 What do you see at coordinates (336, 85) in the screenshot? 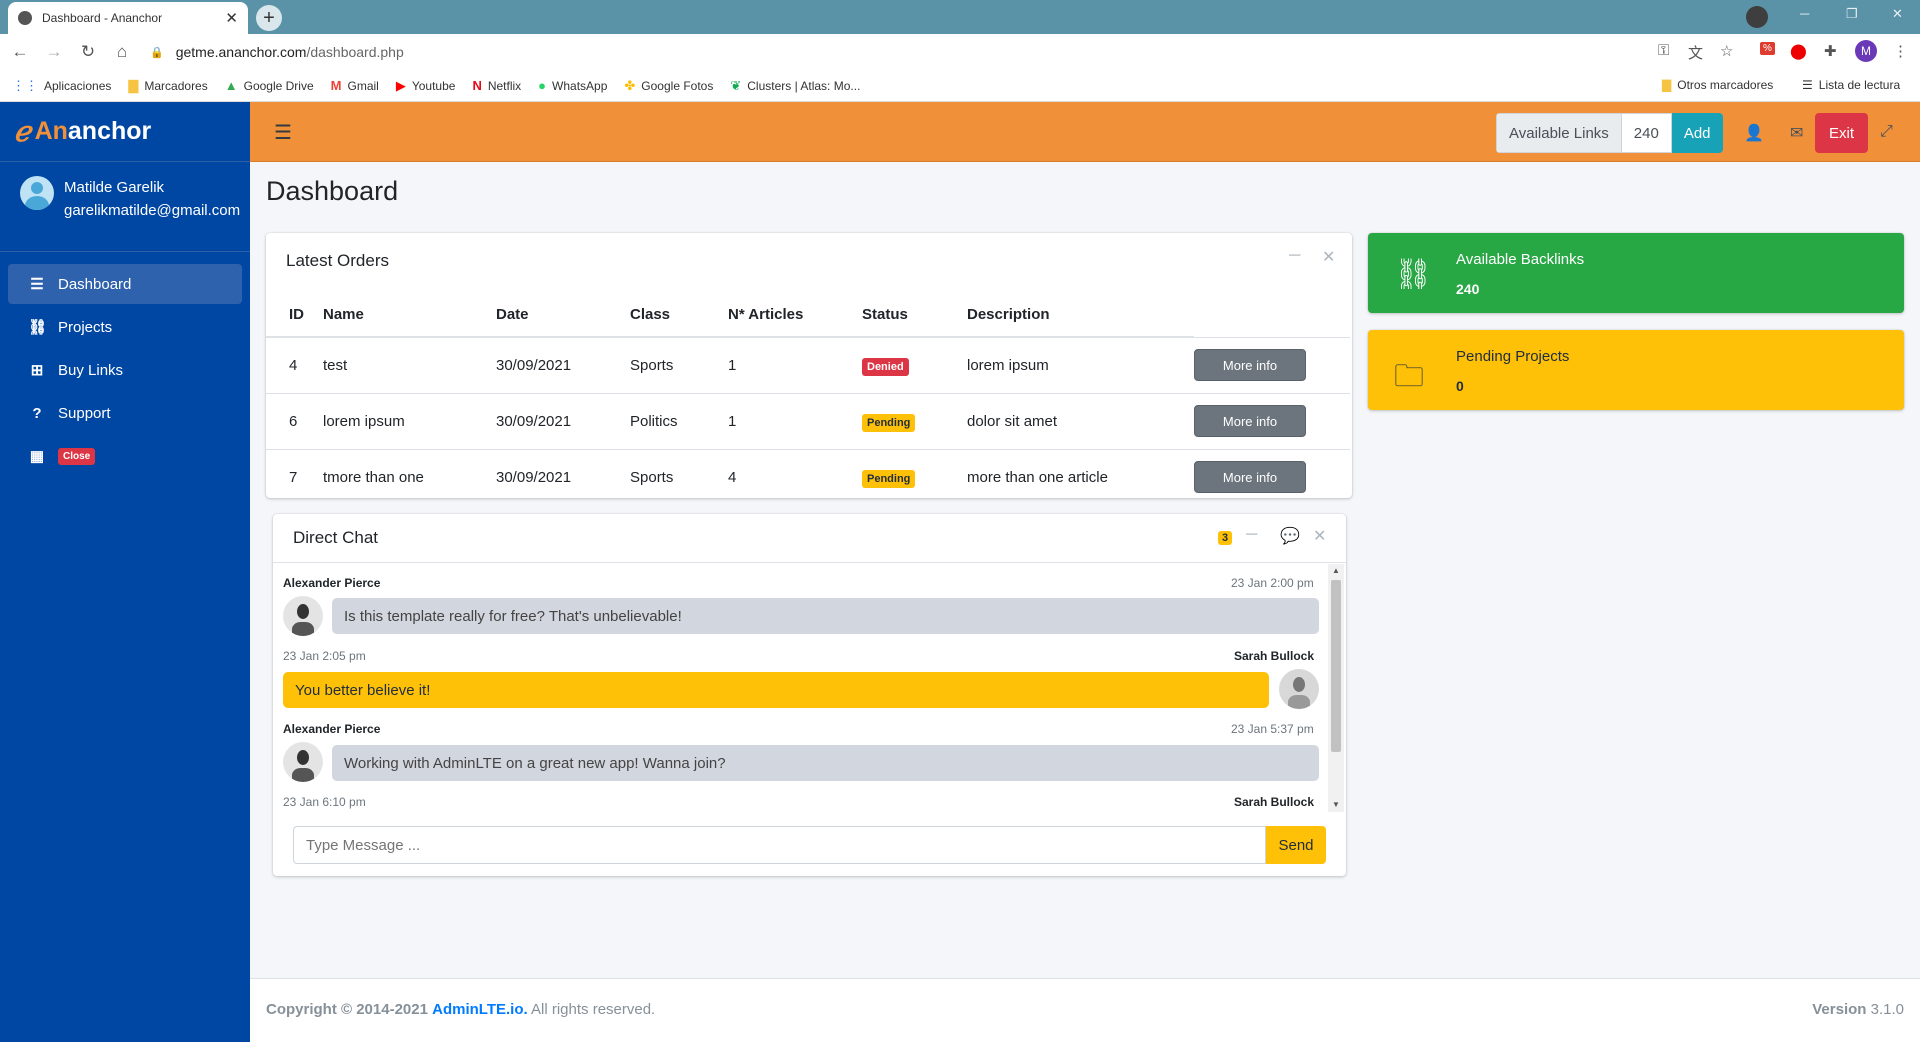
I see `gmail-icon: M` at bounding box center [336, 85].